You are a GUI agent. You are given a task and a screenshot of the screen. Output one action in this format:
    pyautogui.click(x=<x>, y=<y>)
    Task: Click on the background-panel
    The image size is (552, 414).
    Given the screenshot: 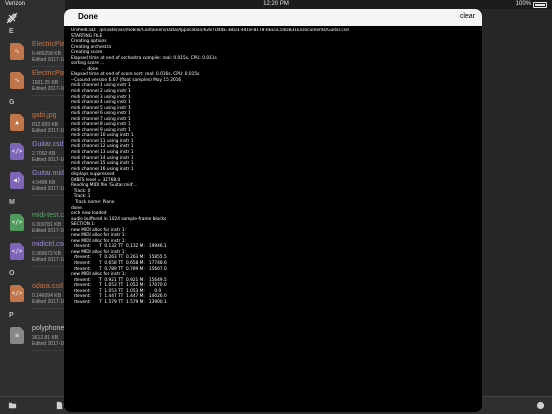 What is the action you would take?
    pyautogui.click(x=517, y=202)
    